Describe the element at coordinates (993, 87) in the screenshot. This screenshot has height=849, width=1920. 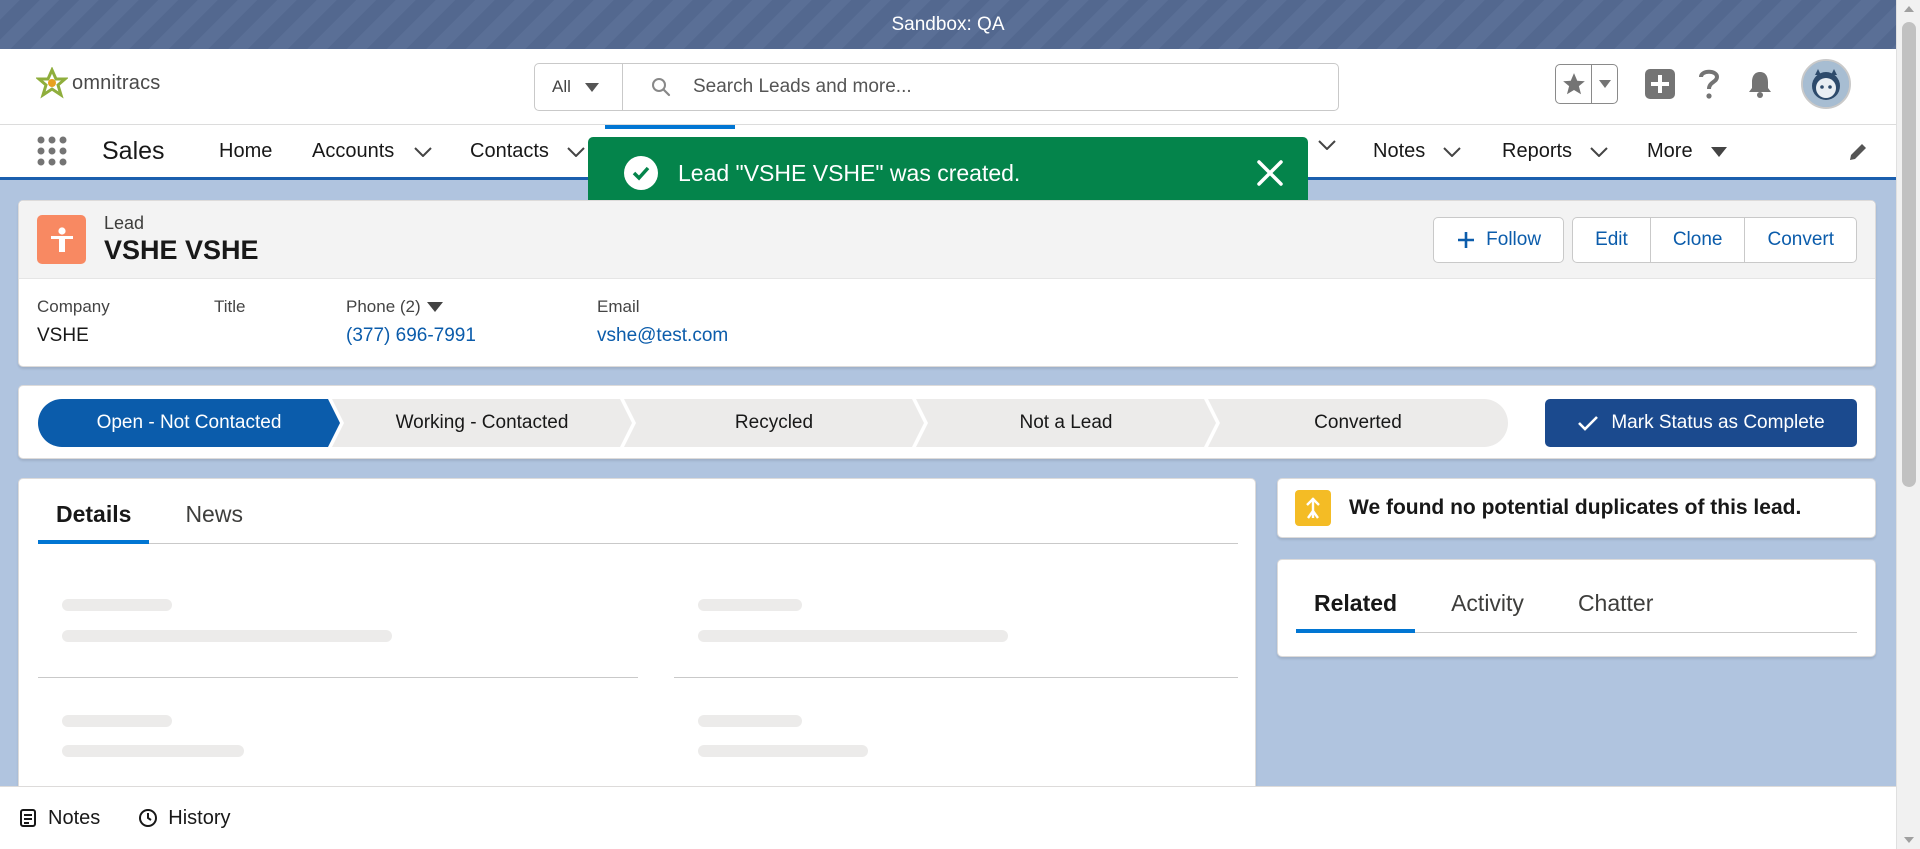
I see `search-input` at that location.